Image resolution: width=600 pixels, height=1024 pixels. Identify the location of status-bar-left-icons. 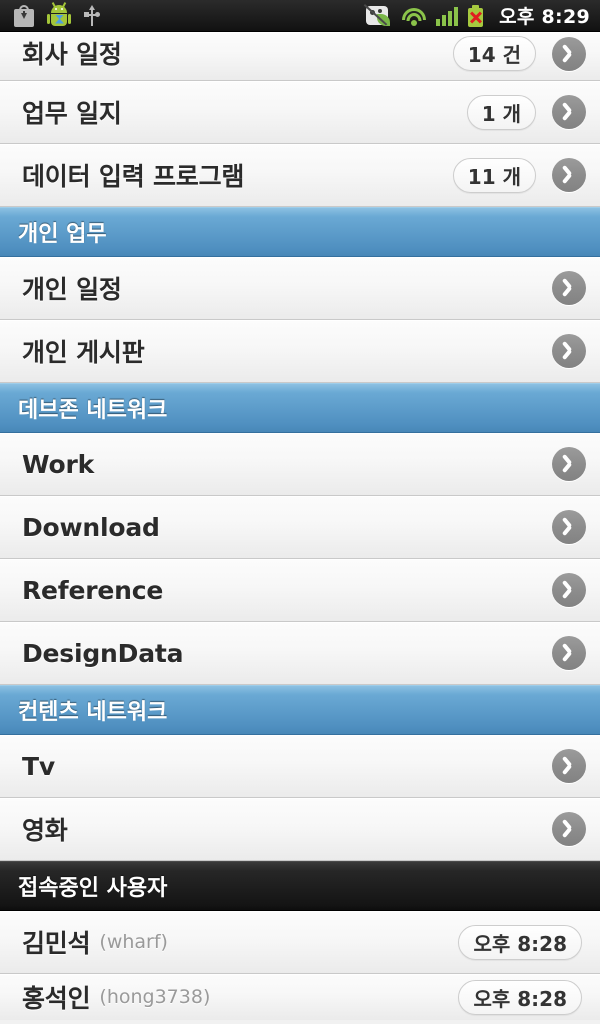
(57, 14).